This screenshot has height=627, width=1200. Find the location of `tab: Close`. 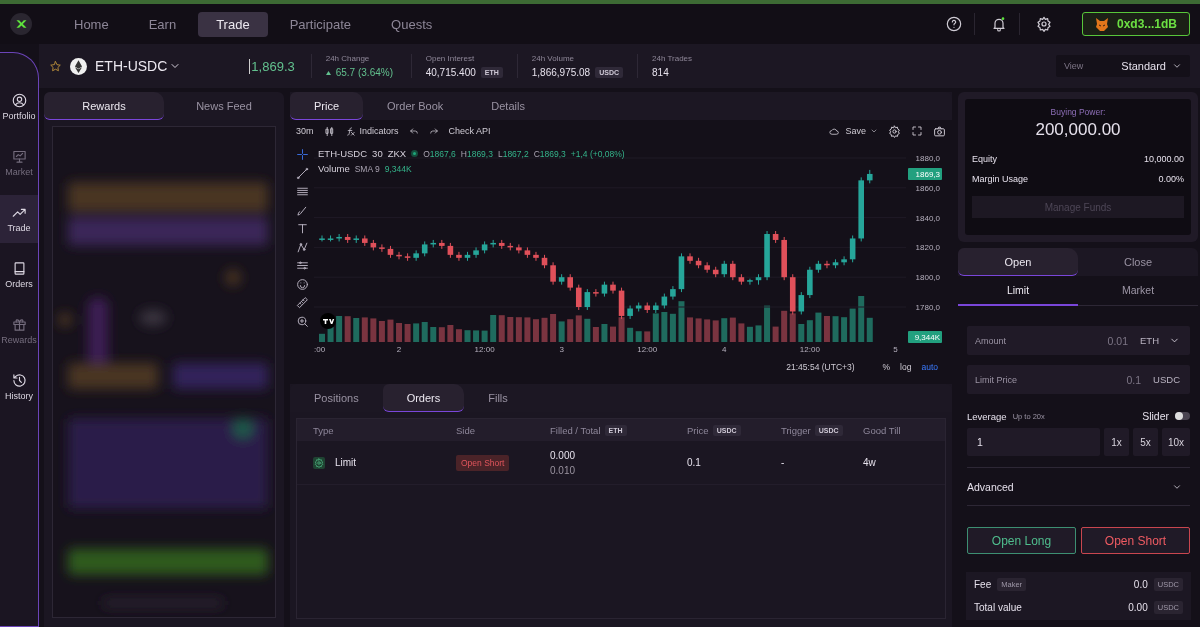

tab: Close is located at coordinates (1138, 262).